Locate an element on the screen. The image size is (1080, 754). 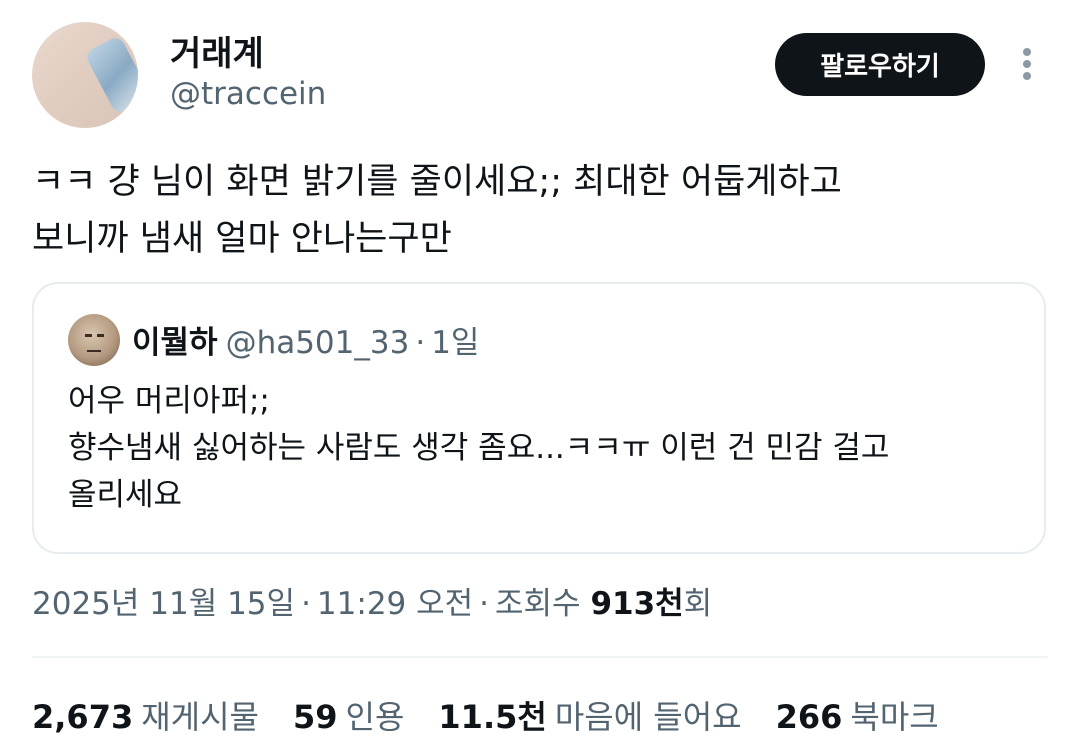
views-unit: 회 is located at coordinates (698, 604).